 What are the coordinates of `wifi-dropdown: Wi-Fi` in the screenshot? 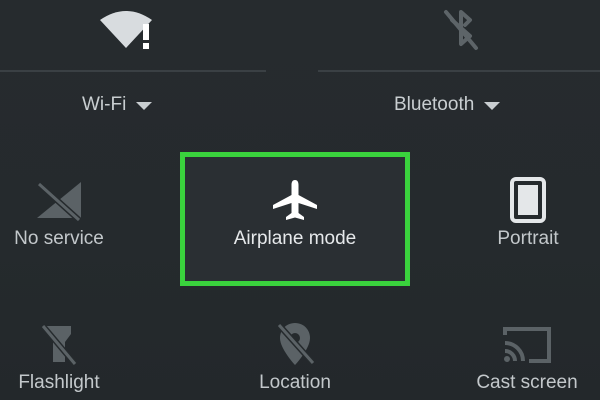 It's located at (117, 105).